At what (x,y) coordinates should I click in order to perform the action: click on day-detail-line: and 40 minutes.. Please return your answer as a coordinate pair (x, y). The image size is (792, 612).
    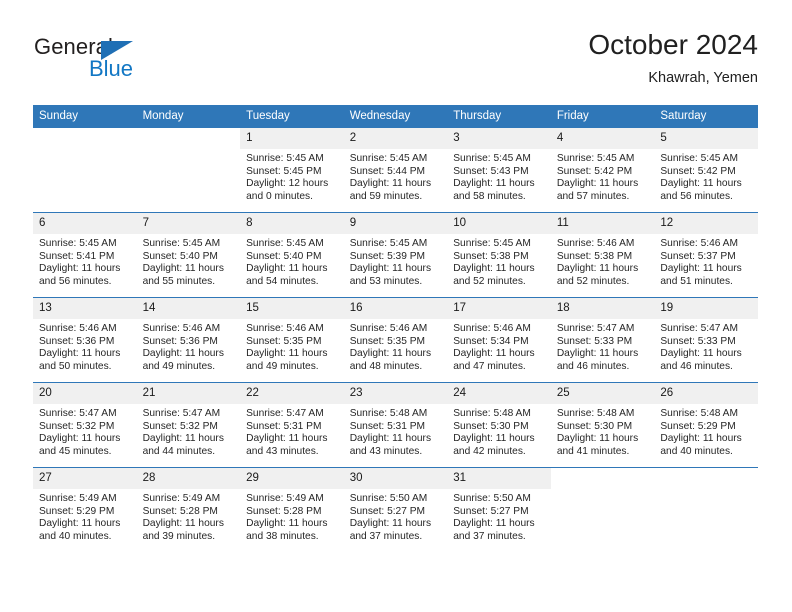
    Looking at the image, I should click on (696, 451).